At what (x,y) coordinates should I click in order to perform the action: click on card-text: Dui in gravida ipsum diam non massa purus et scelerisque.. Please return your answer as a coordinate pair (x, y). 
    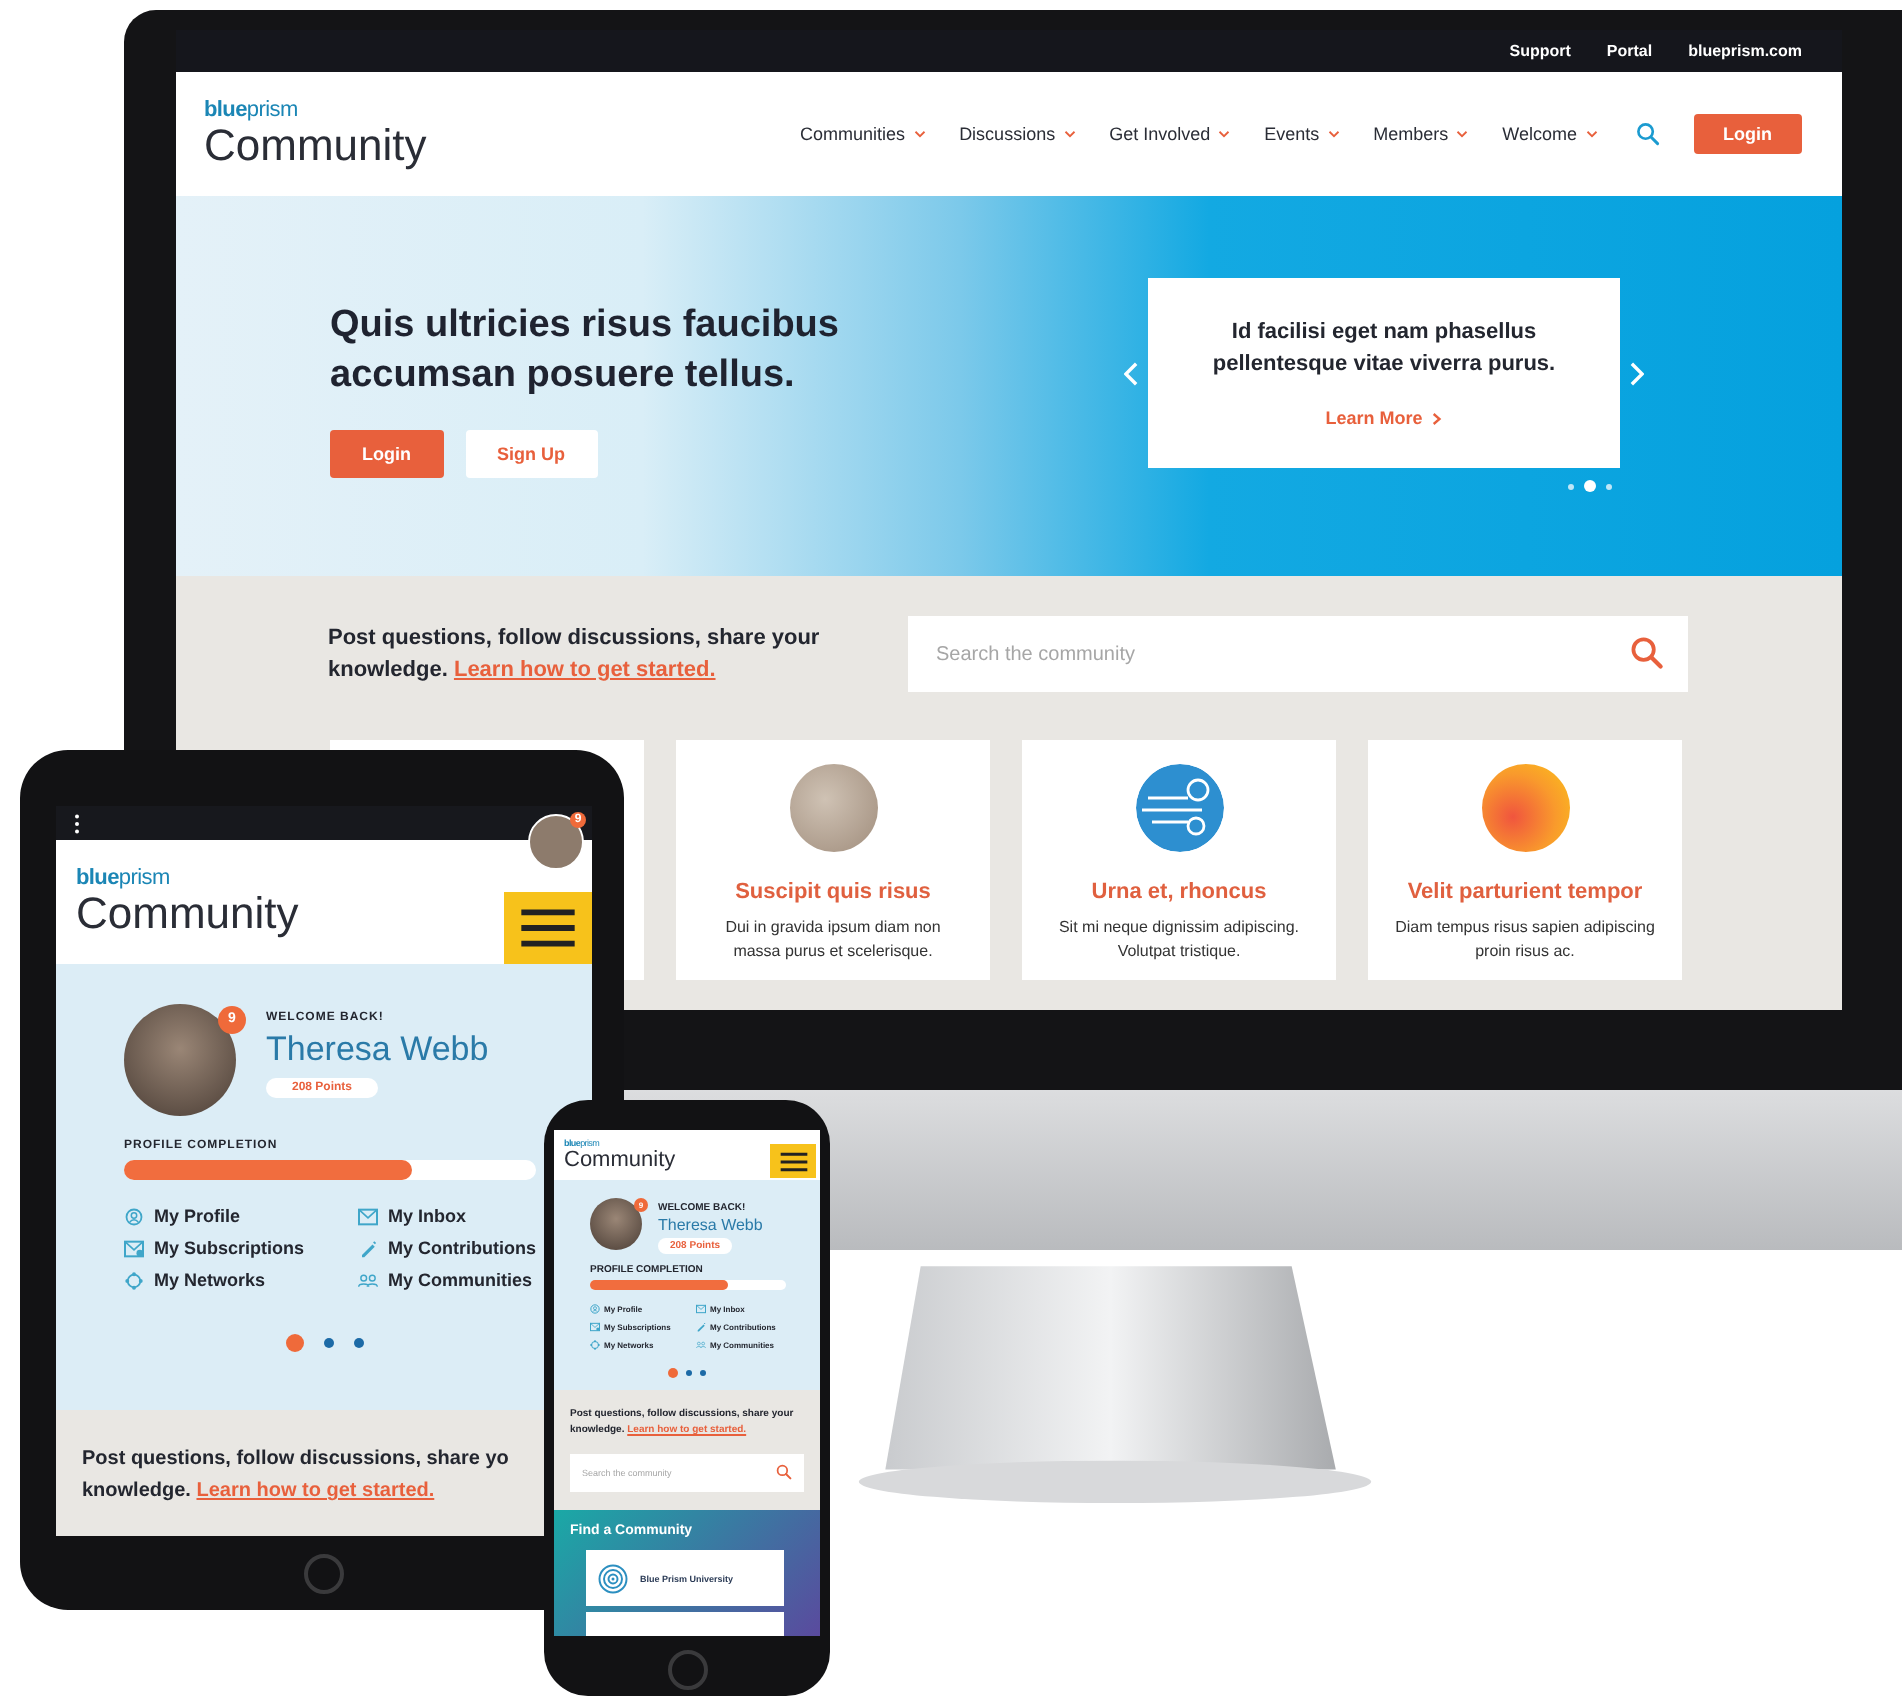
    Looking at the image, I should click on (833, 940).